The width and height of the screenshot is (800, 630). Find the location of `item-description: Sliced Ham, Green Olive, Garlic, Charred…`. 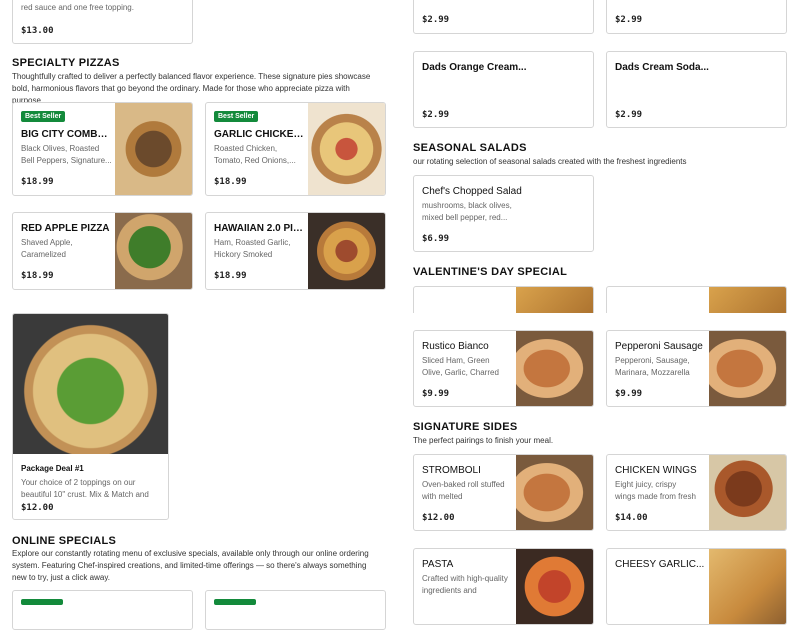

item-description: Sliced Ham, Green Olive, Garlic, Charred… is located at coordinates (460, 366).